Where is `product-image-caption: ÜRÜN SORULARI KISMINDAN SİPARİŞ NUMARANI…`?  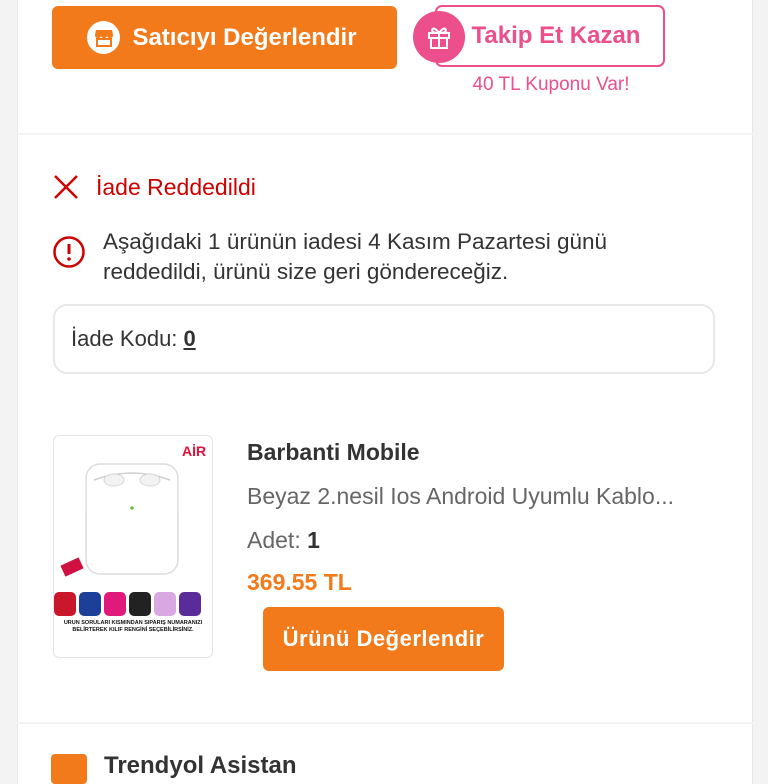 product-image-caption: ÜRÜN SORULARI KISMINDAN SİPARİŞ NUMARANI… is located at coordinates (133, 626).